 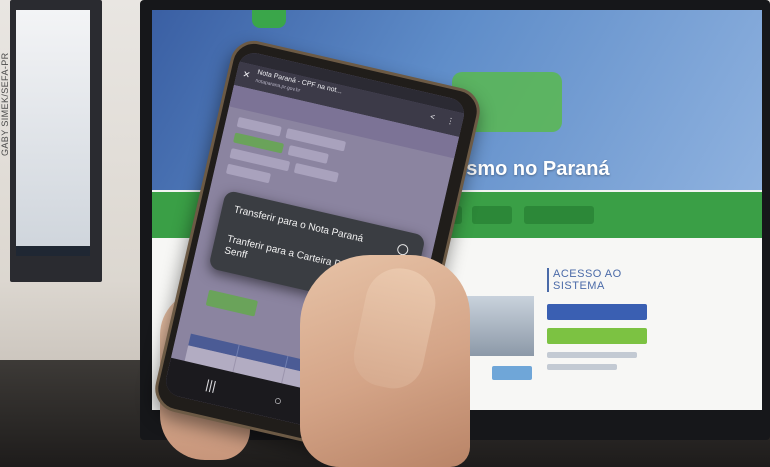 I want to click on photo-credit: GABY SIMEK/SEFA-PR, so click(x=5, y=104).